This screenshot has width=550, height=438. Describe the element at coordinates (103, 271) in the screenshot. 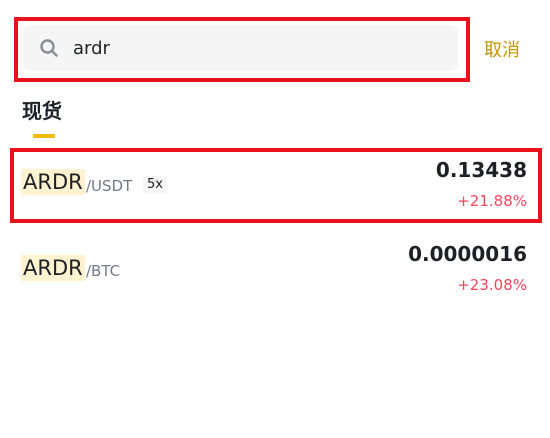

I see `quote-asset: /BTC` at that location.